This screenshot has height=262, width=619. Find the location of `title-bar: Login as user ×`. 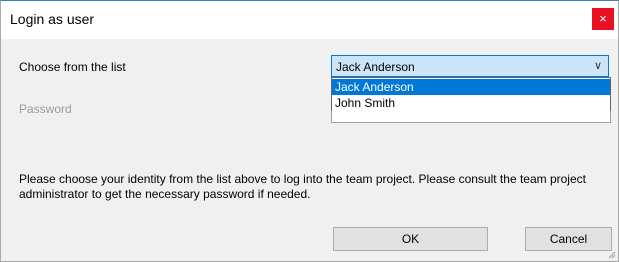

title-bar: Login as user × is located at coordinates (309, 20).